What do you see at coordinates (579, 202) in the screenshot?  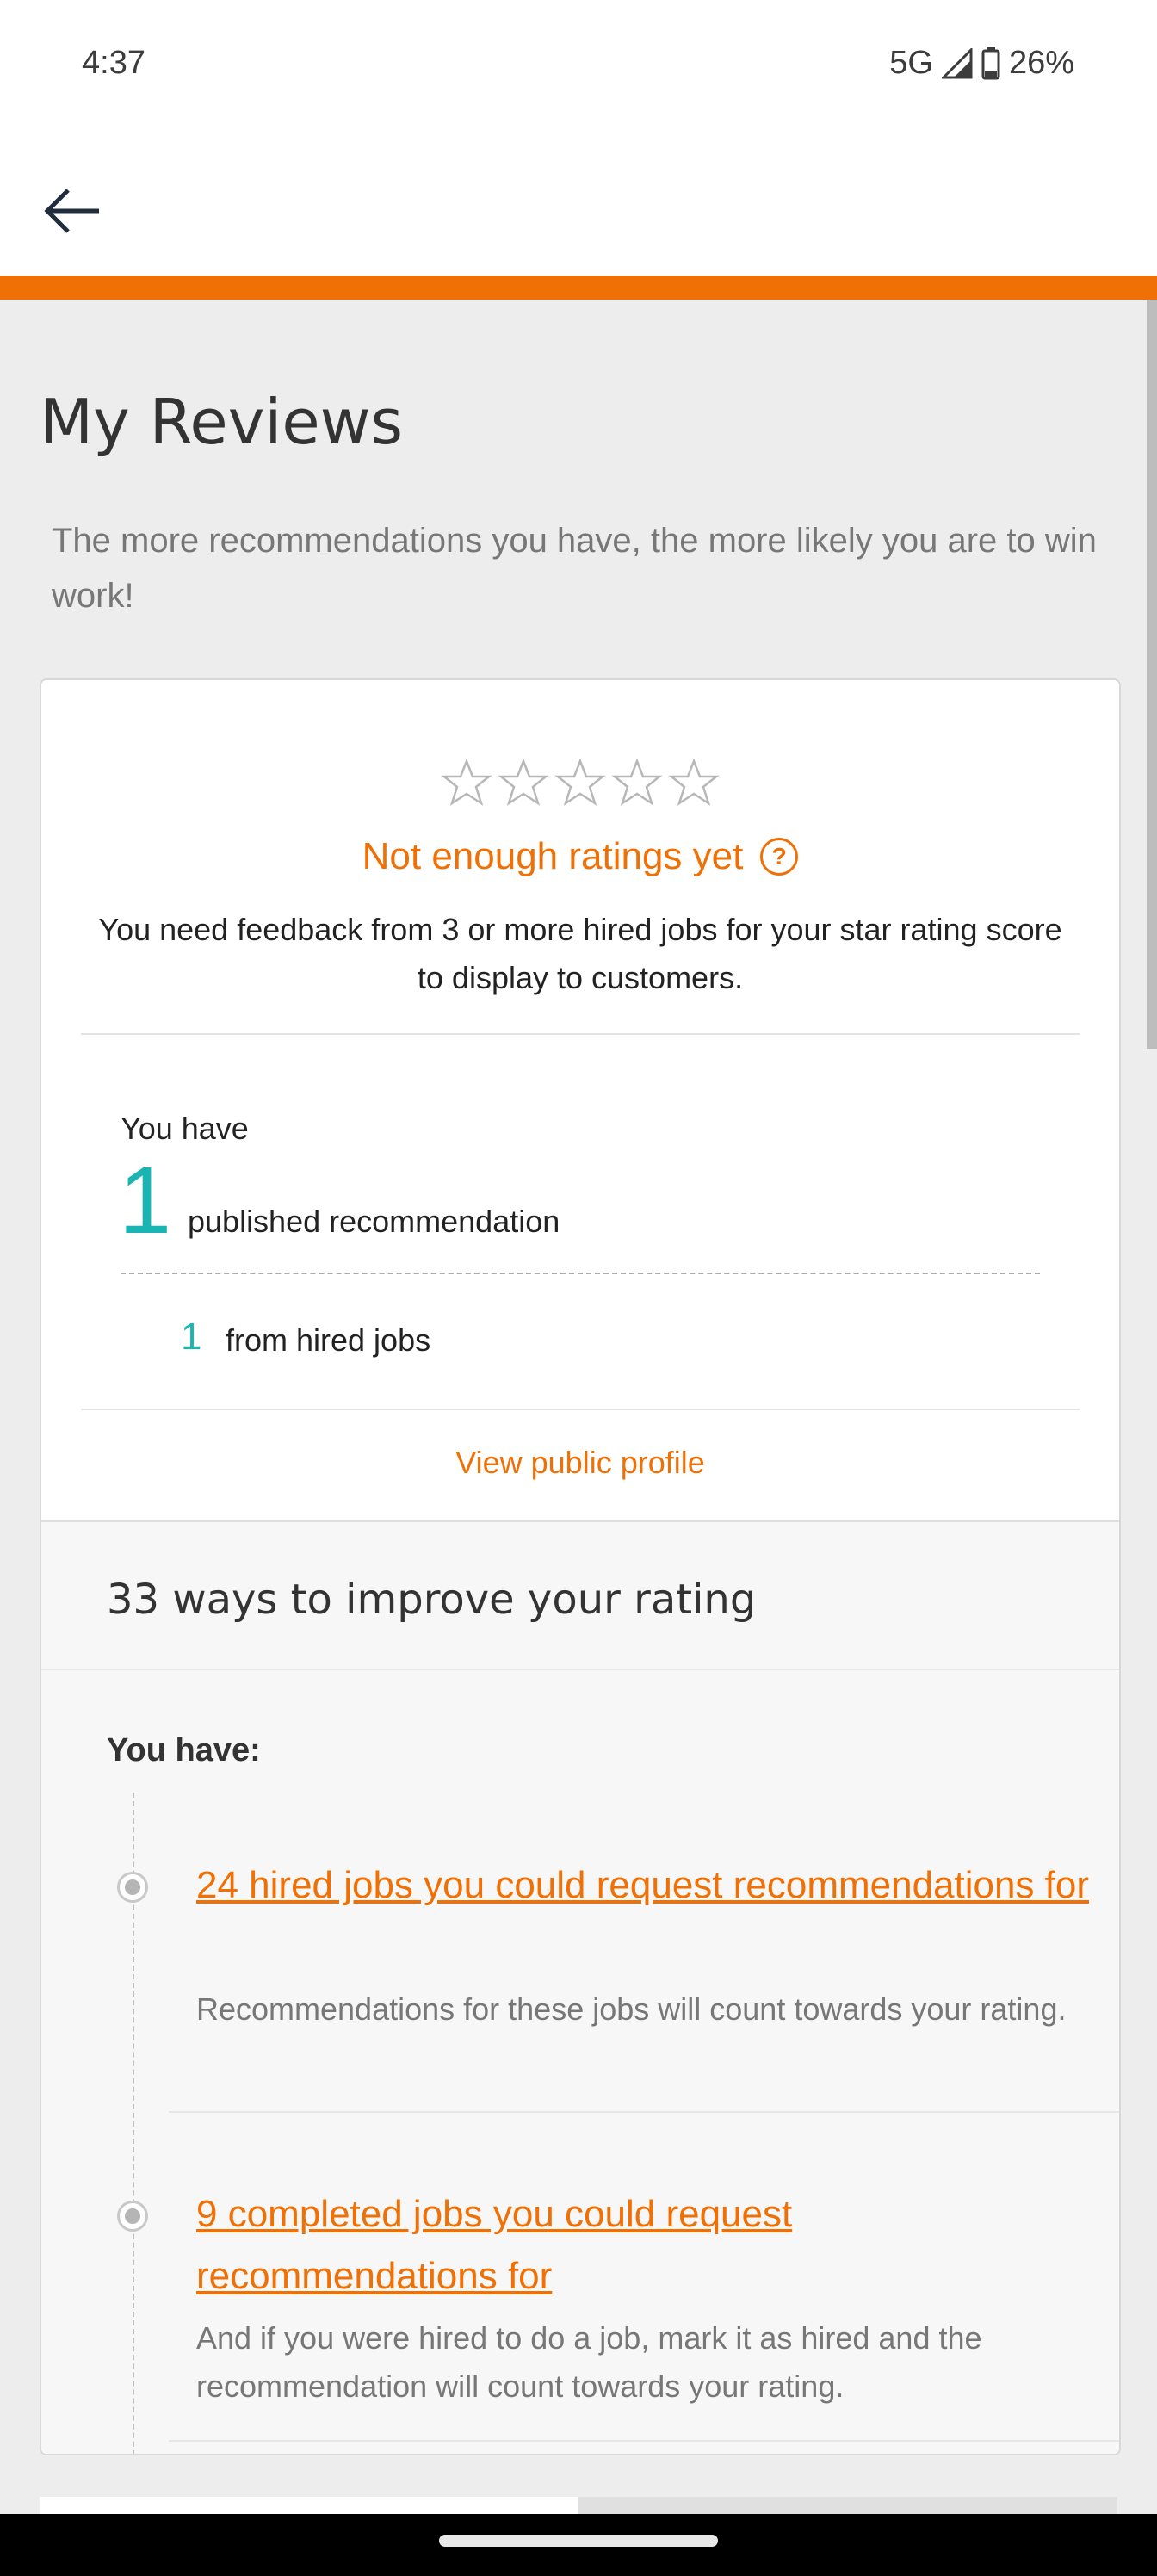 I see `app-bar` at bounding box center [579, 202].